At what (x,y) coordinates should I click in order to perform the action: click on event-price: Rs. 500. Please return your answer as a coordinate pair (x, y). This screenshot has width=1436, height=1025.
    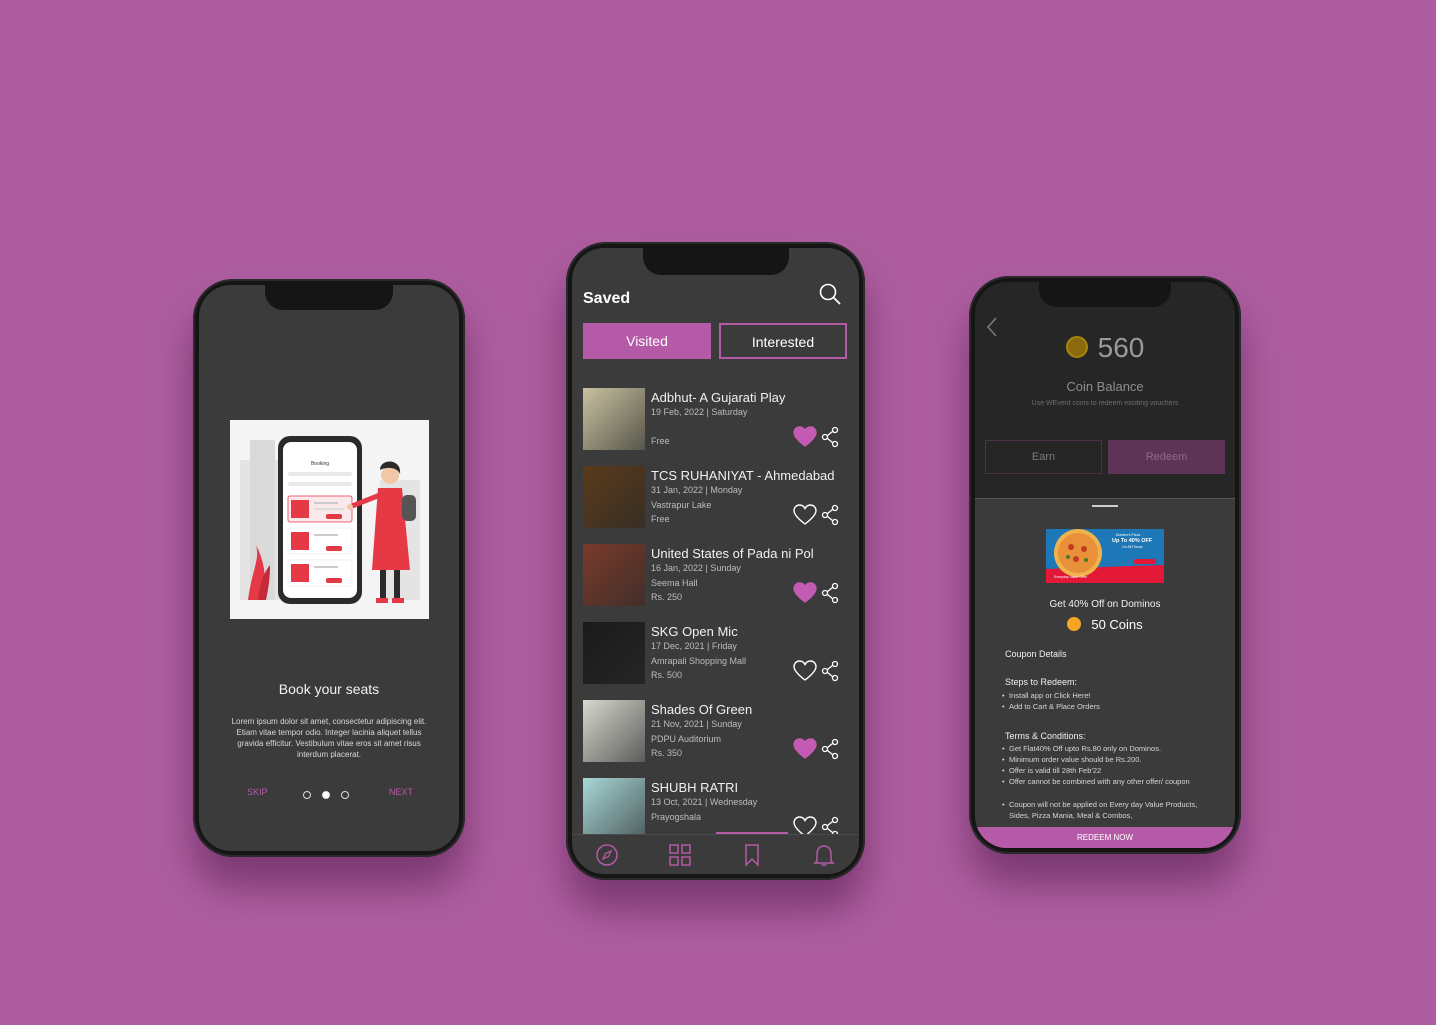
    Looking at the image, I should click on (667, 675).